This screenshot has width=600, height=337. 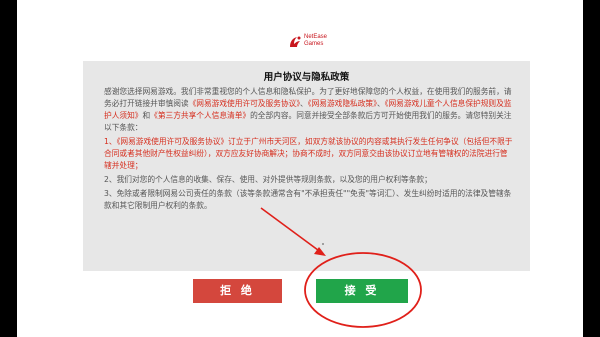 I want to click on accept-button: 接 受, so click(x=362, y=291).